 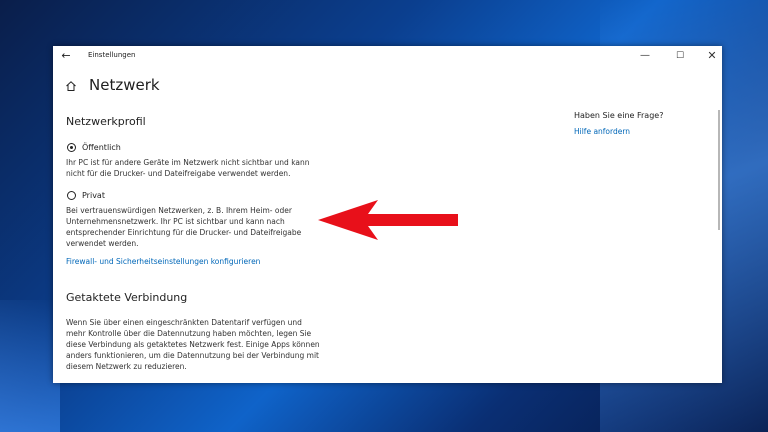 What do you see at coordinates (71, 147) in the screenshot?
I see `radio-public` at bounding box center [71, 147].